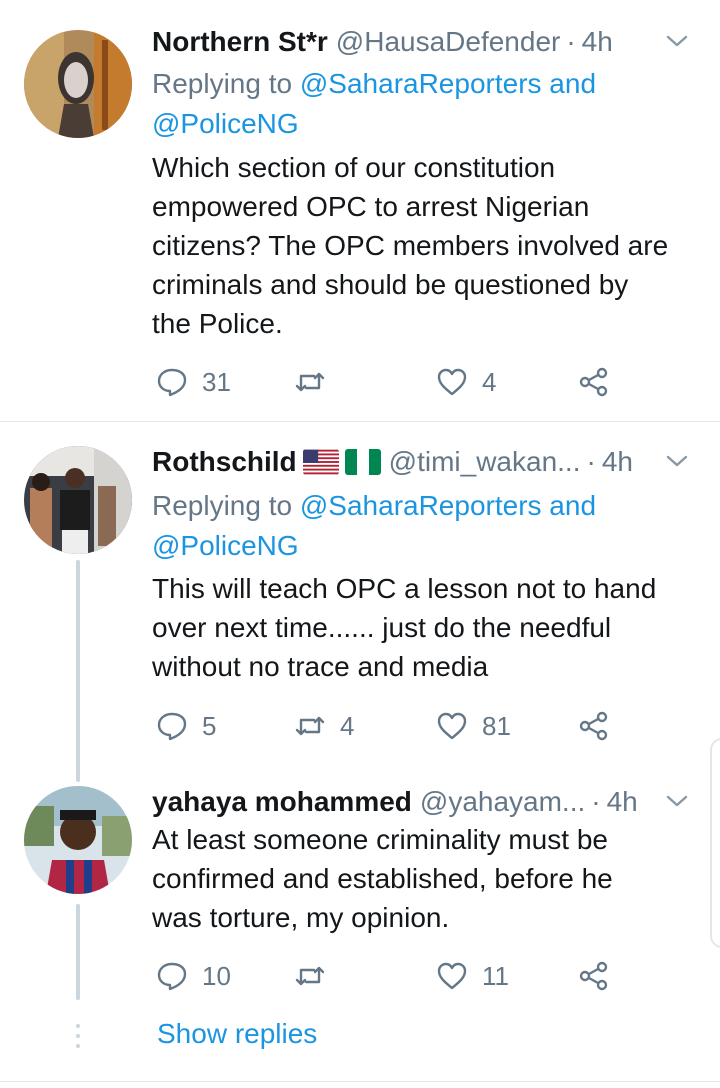  I want to click on offscreen-card-edge, so click(715, 843).